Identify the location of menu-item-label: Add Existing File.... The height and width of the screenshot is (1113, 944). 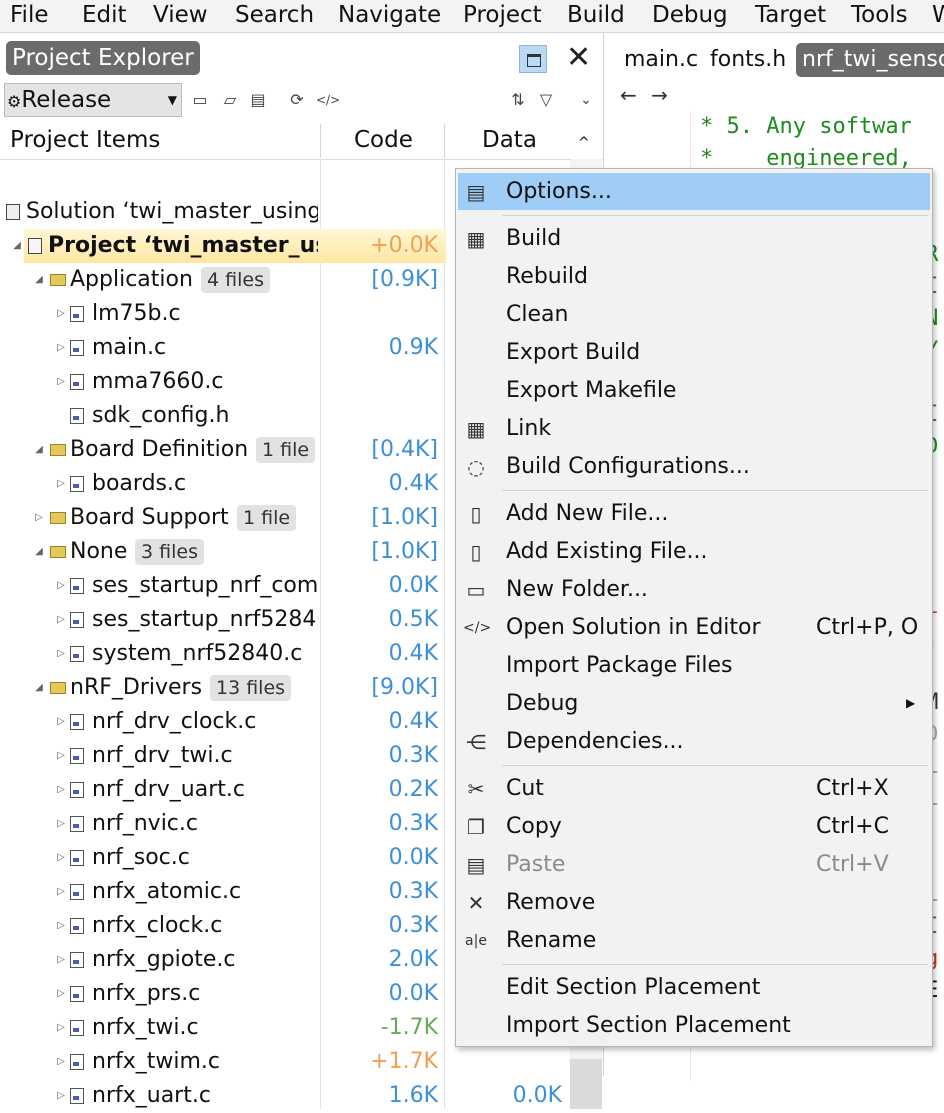
(607, 551).